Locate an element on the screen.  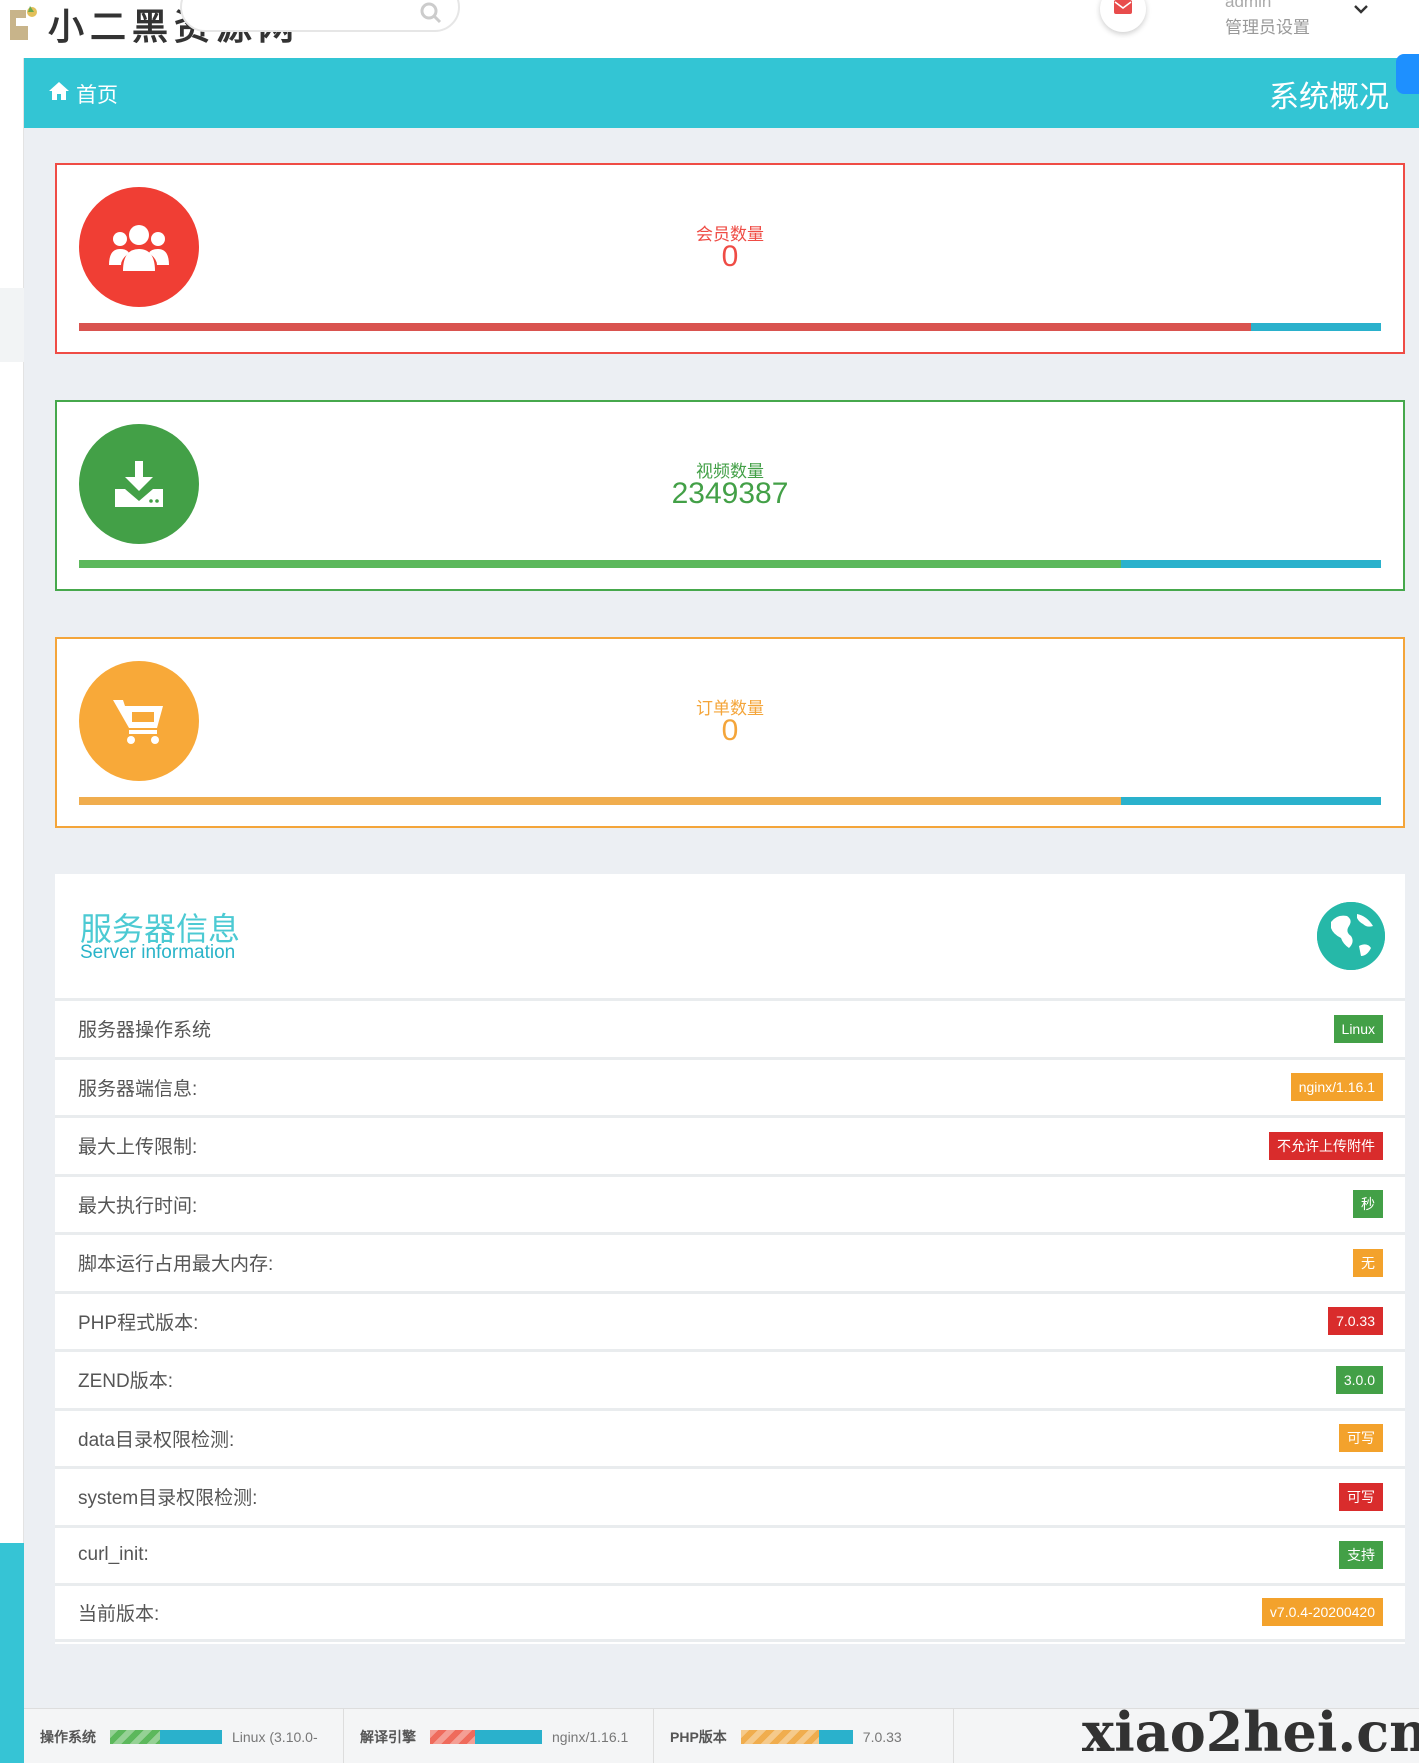
info-label: 当前版本: is located at coordinates (119, 1614).